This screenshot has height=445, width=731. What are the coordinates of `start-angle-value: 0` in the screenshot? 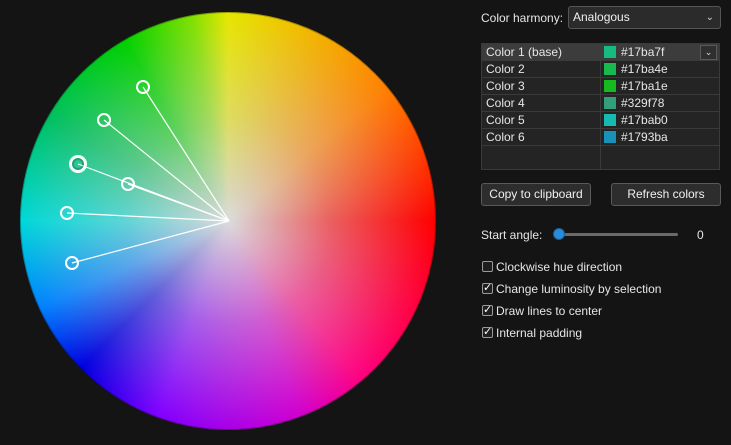 It's located at (700, 235).